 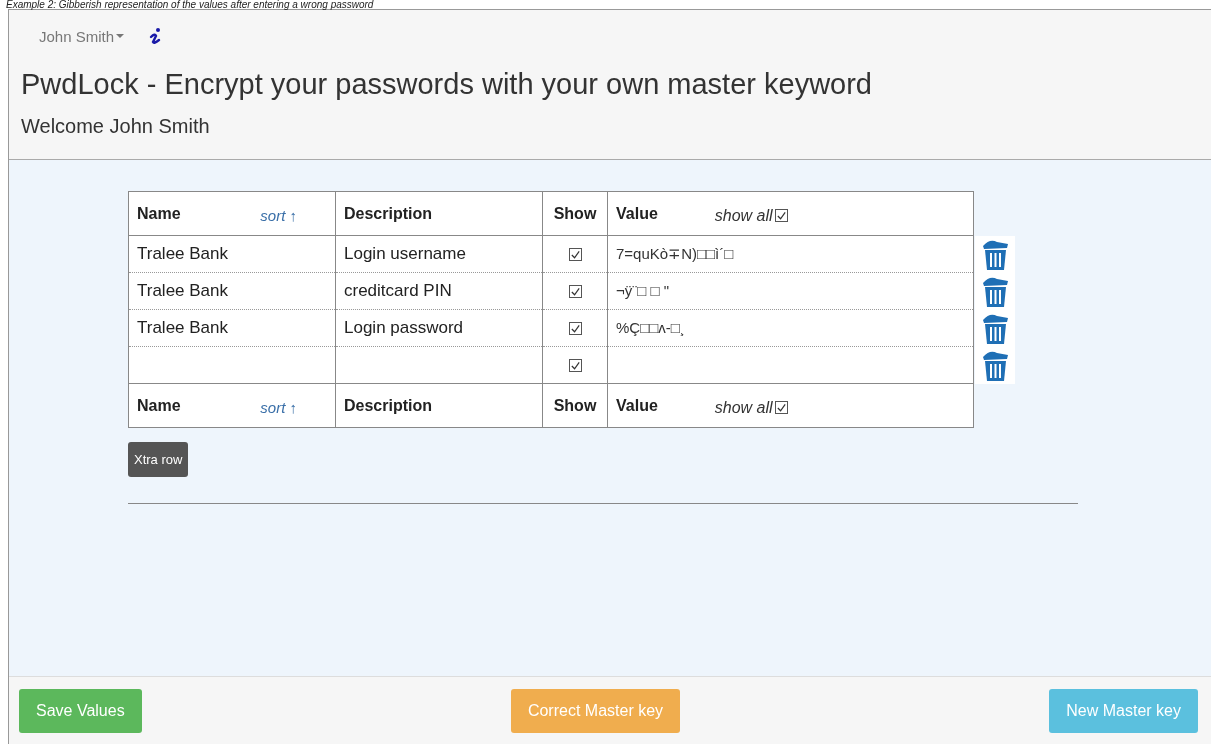 What do you see at coordinates (82, 36) in the screenshot?
I see `user-menu: John Smith` at bounding box center [82, 36].